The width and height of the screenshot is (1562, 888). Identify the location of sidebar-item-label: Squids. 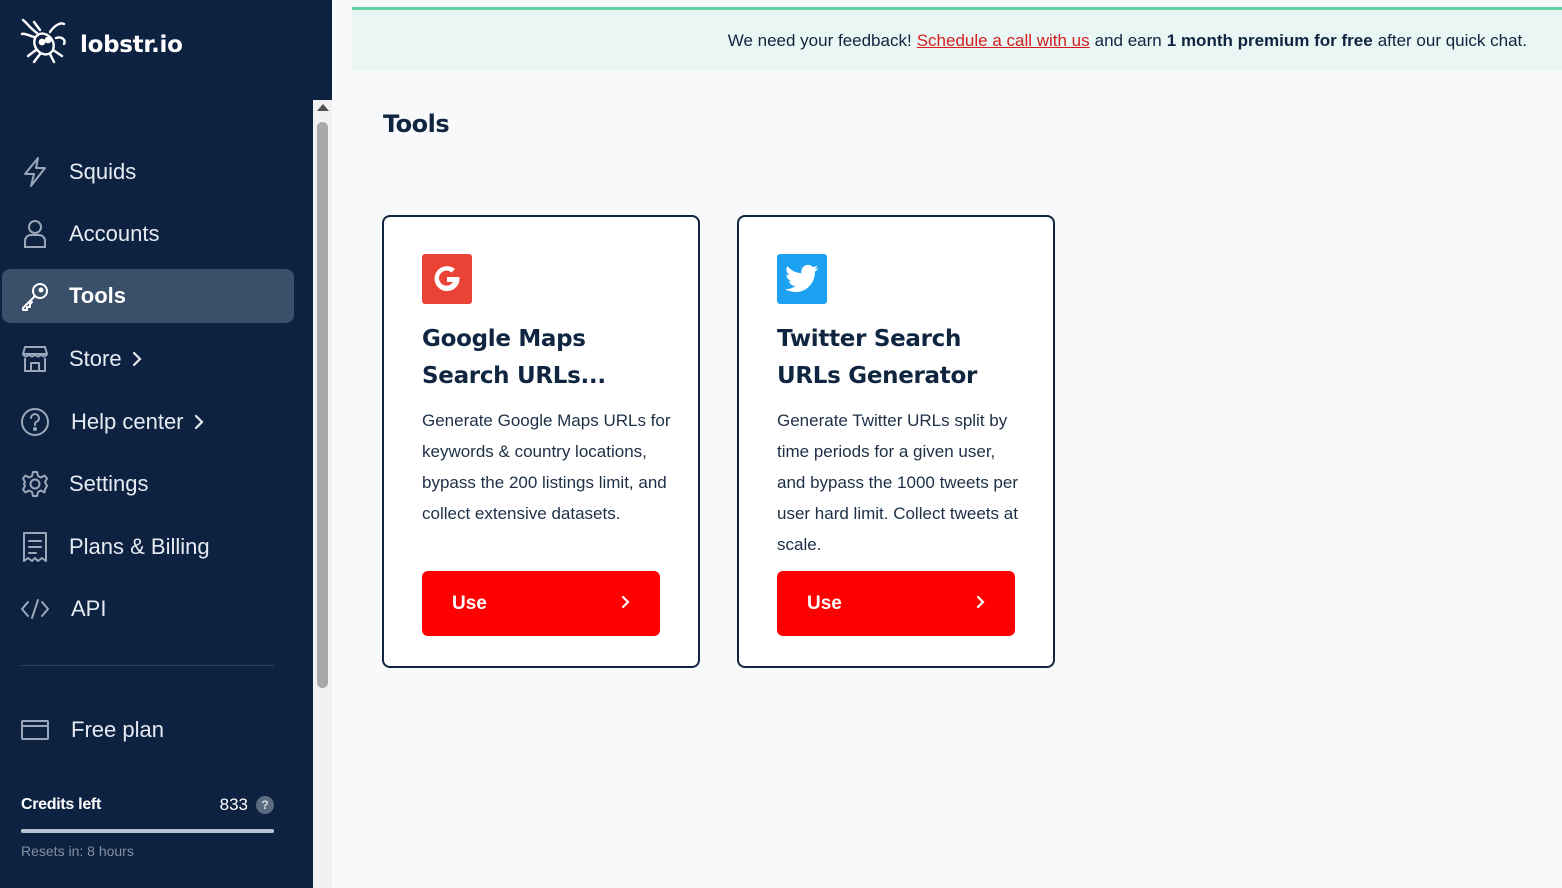
(103, 171).